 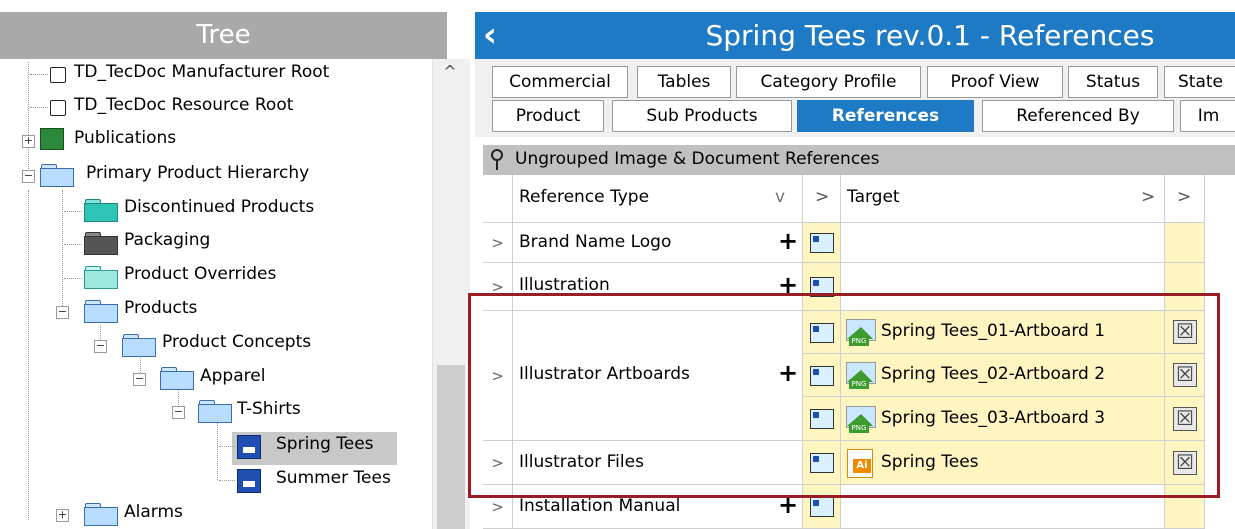 I want to click on reference-type-label: Installation Manual, so click(x=600, y=506).